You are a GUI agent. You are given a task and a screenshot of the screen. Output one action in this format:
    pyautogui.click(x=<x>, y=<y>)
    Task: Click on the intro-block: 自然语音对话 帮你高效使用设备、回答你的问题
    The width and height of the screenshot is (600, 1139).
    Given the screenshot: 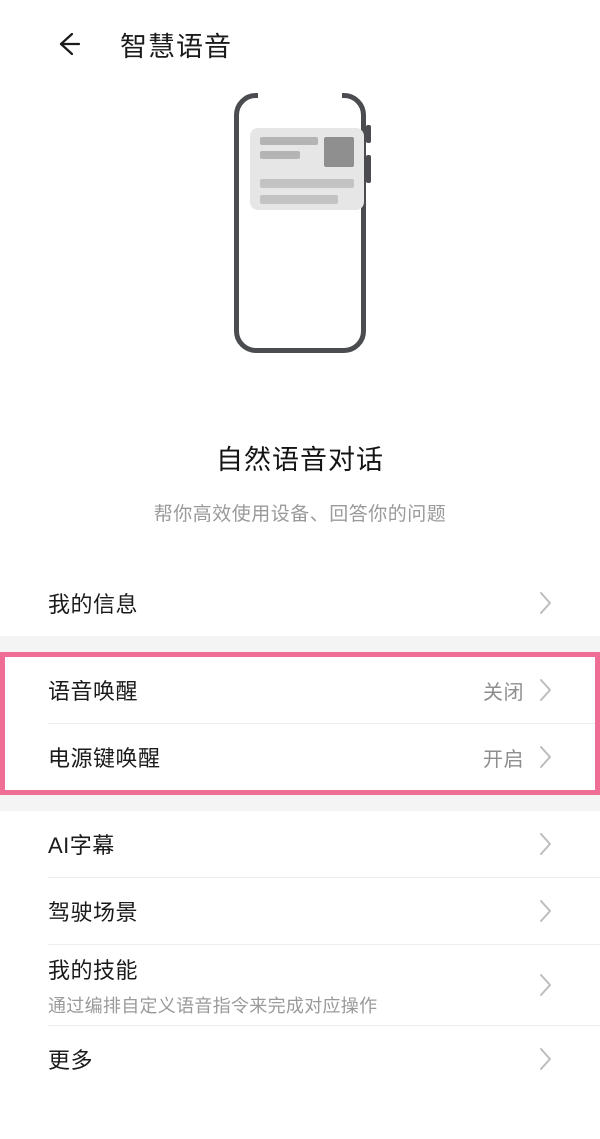 What is the action you would take?
    pyautogui.click(x=300, y=482)
    